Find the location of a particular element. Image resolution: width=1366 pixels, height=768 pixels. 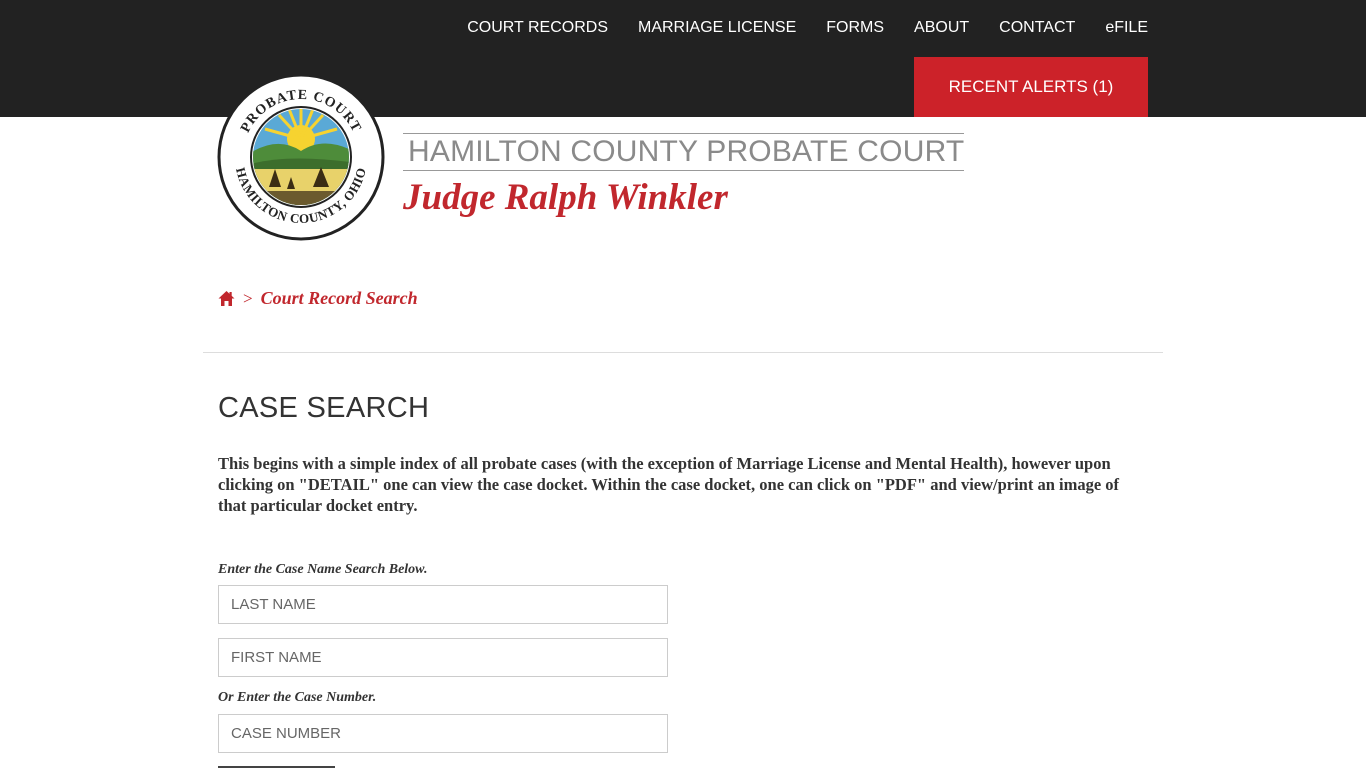

court-seal-logo: PROBATE COURT HAMILTON COUNTY, OHIO is located at coordinates (301, 157).